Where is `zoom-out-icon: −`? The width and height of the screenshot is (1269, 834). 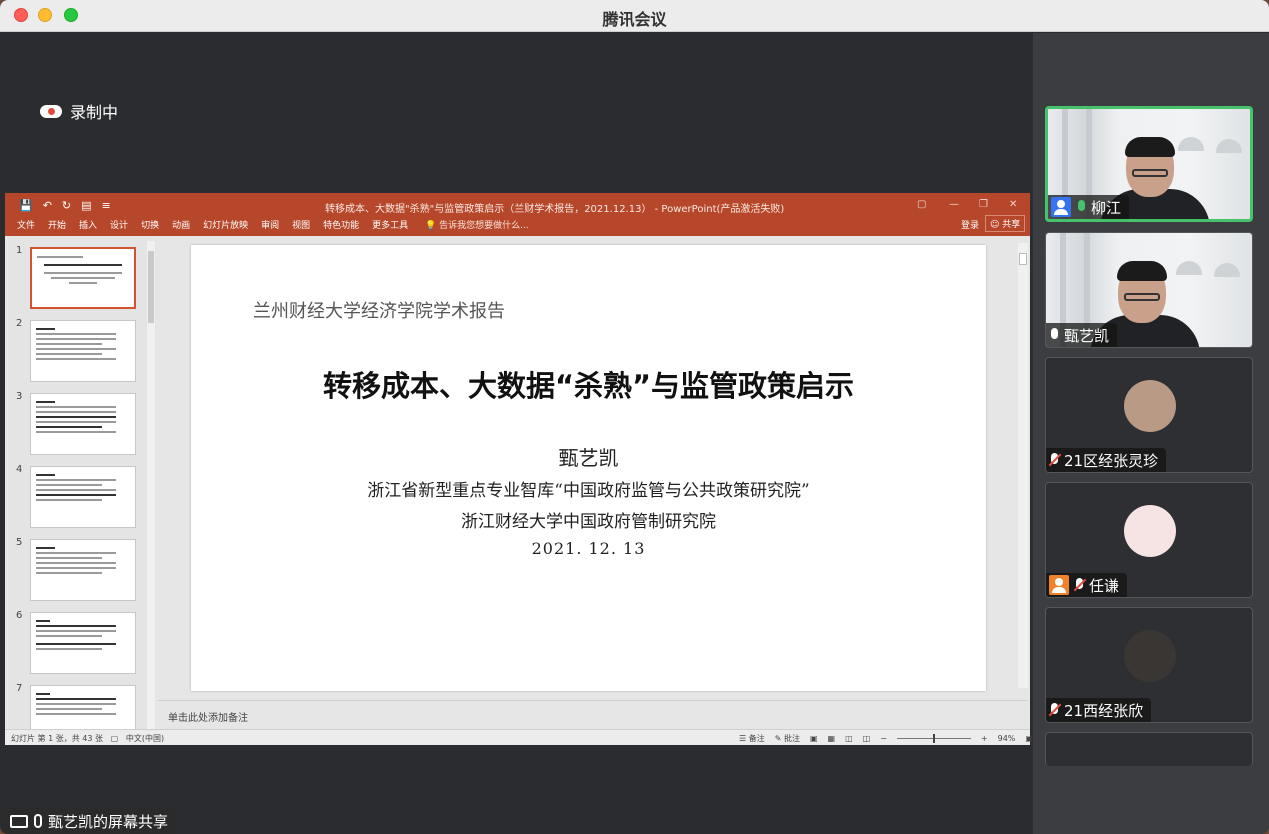
zoom-out-icon: − is located at coordinates (883, 738).